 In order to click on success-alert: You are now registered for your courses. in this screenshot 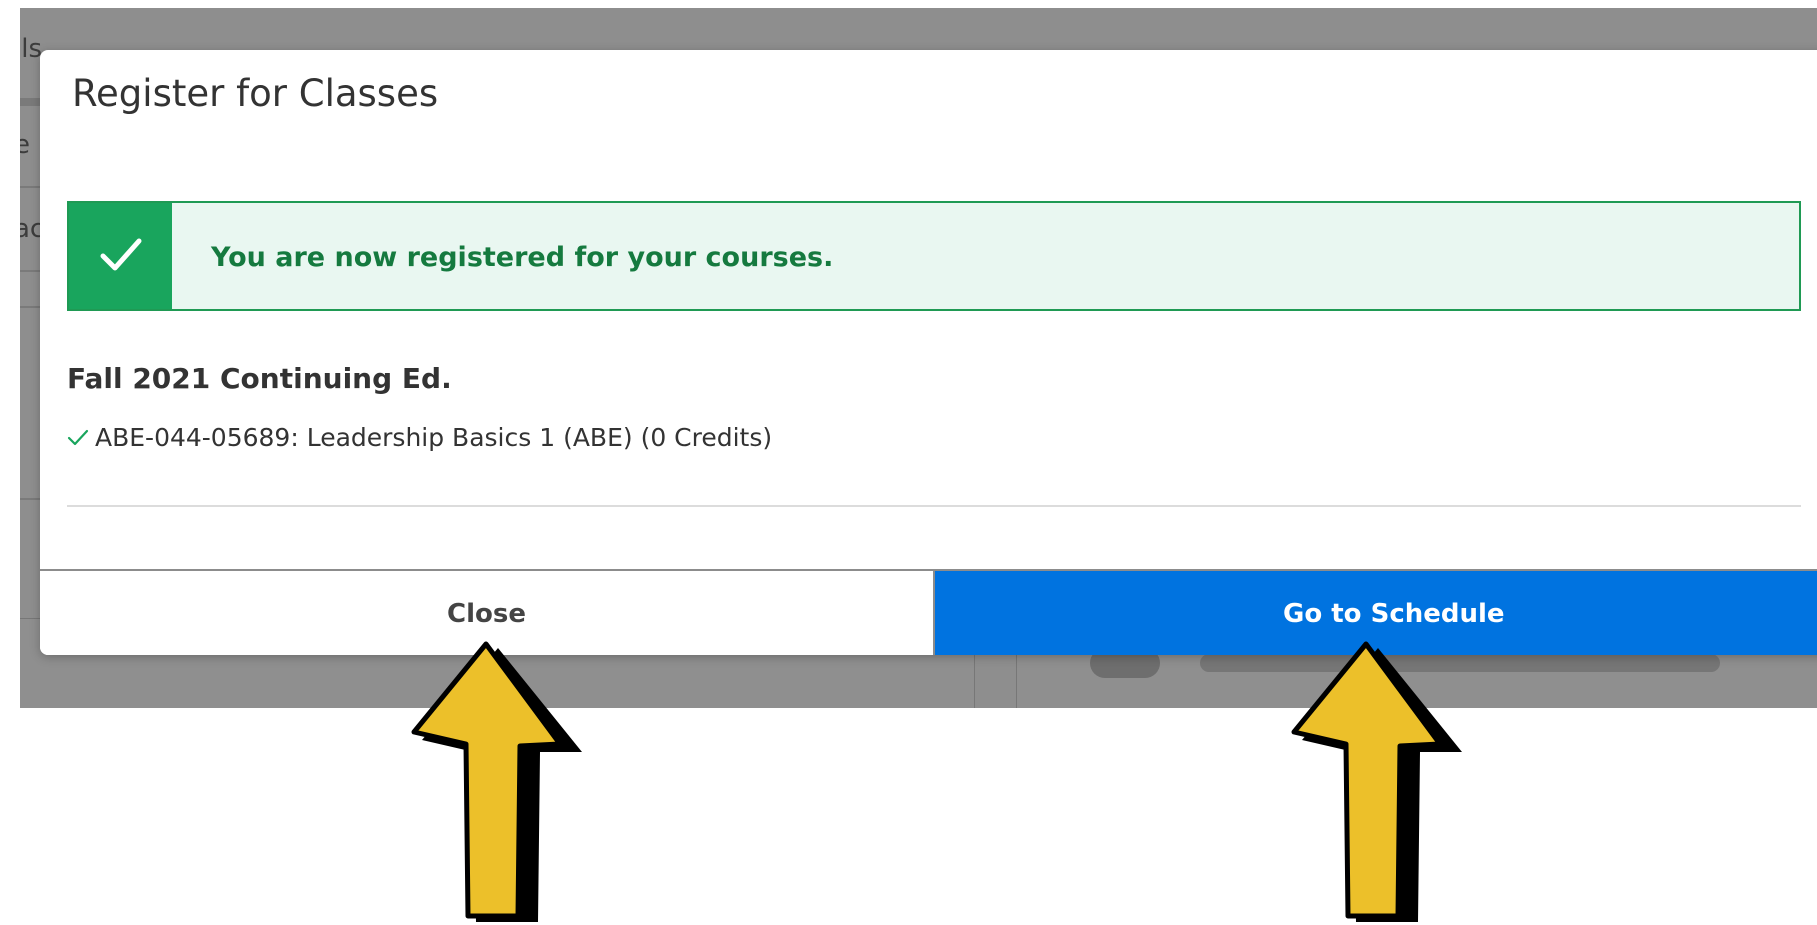, I will do `click(934, 256)`.